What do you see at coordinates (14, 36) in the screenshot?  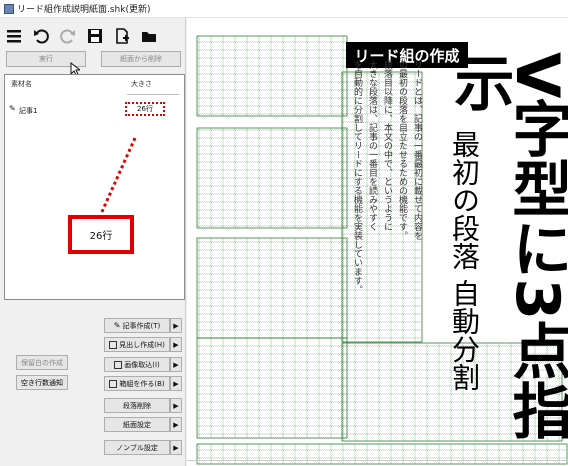 I see `menu-icon` at bounding box center [14, 36].